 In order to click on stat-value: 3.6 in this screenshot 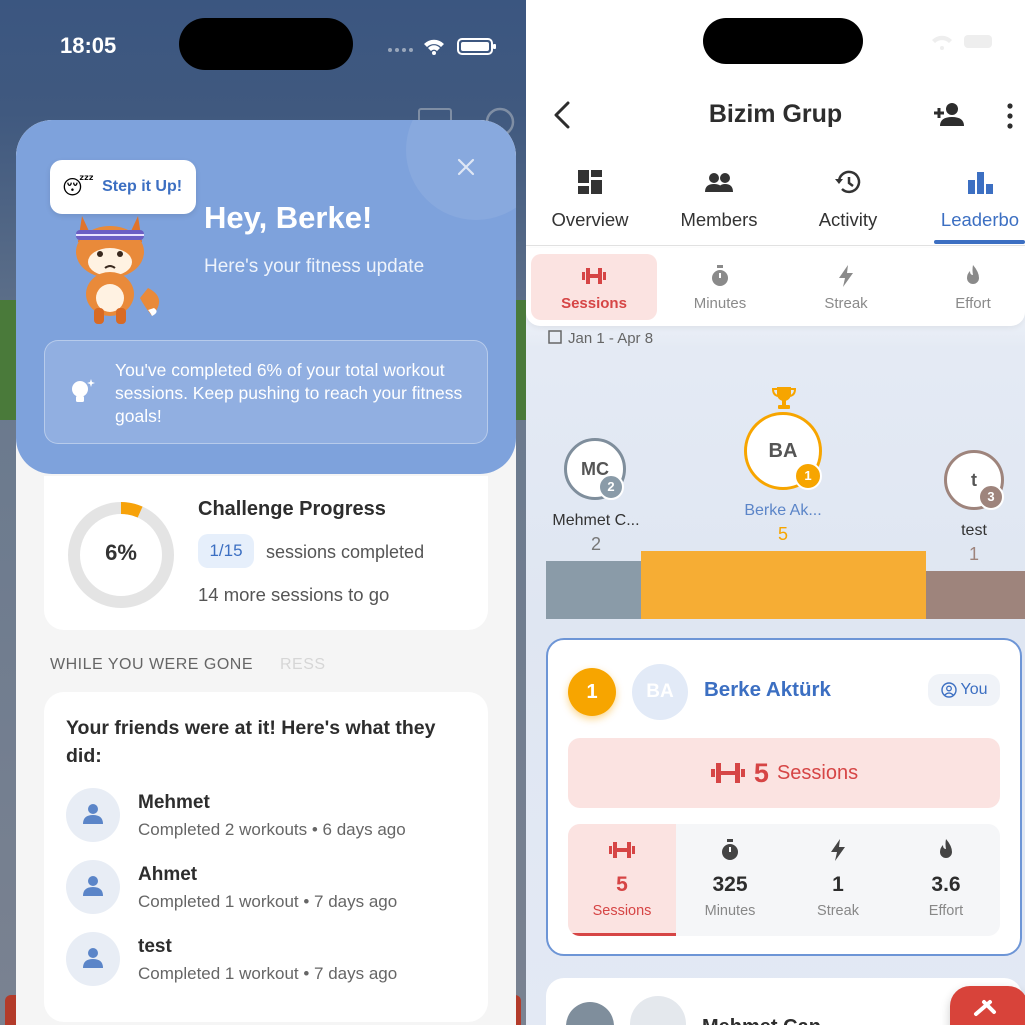, I will do `click(946, 884)`.